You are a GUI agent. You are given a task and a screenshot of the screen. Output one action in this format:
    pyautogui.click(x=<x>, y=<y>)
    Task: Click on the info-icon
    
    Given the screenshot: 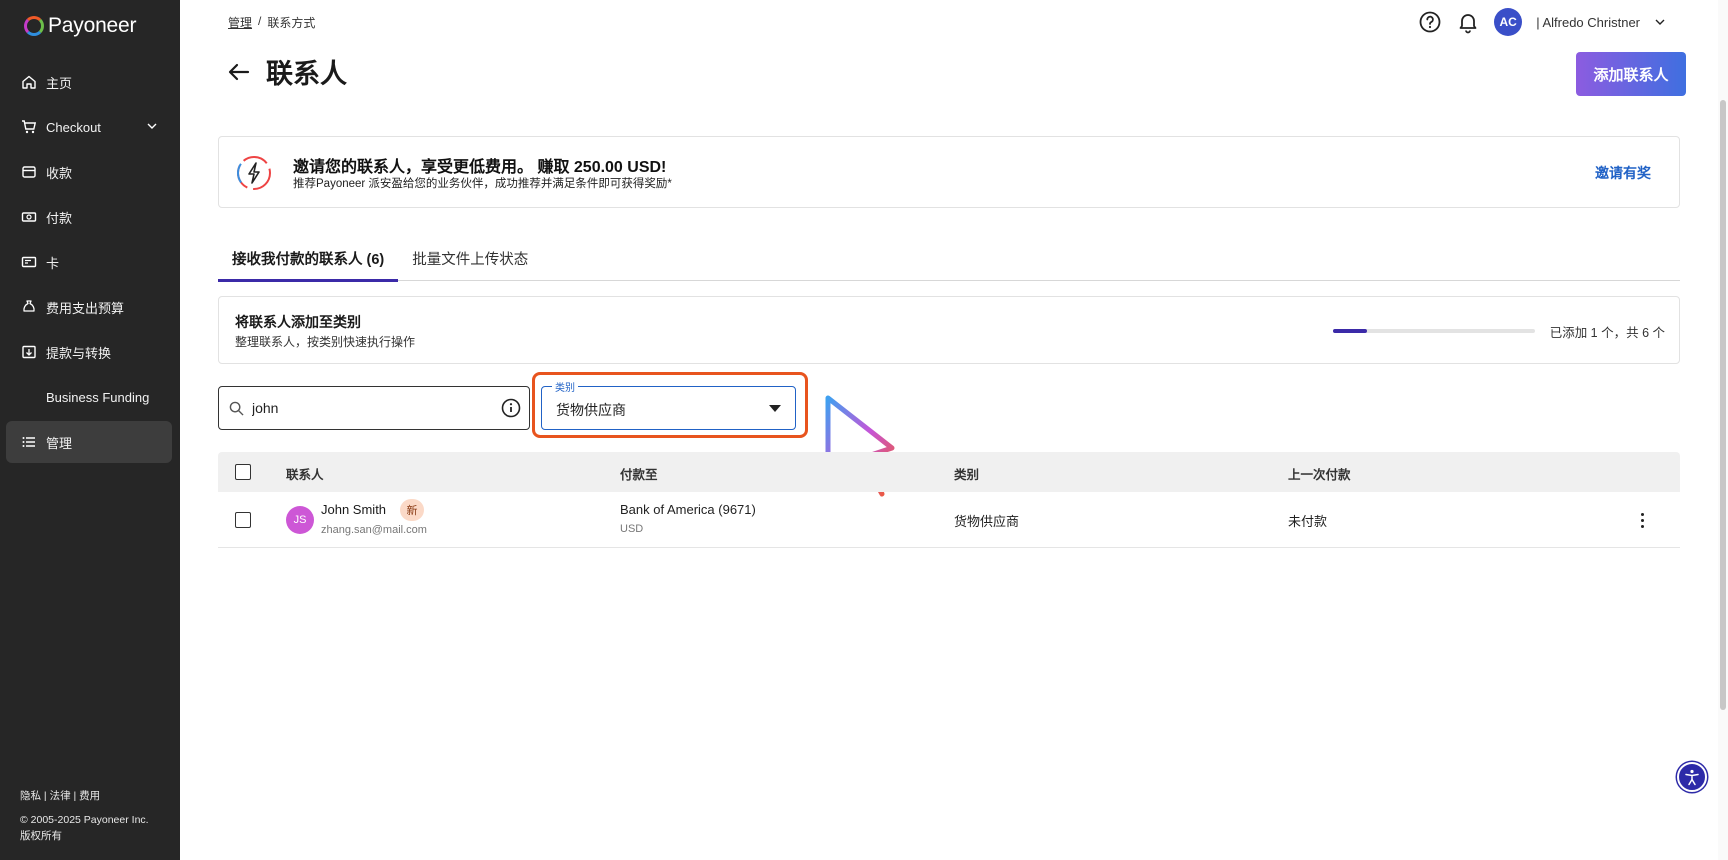 What is the action you would take?
    pyautogui.click(x=511, y=408)
    